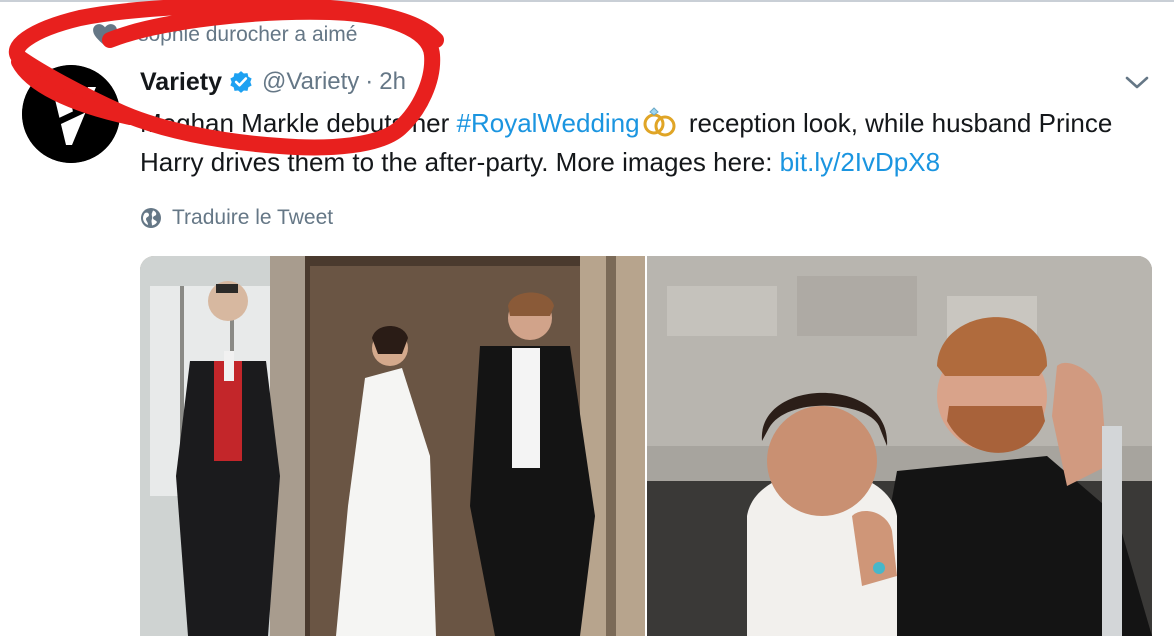 The image size is (1174, 636). What do you see at coordinates (860, 162) in the screenshot?
I see `tweet-url-link: bit.ly/2IvDpX8` at bounding box center [860, 162].